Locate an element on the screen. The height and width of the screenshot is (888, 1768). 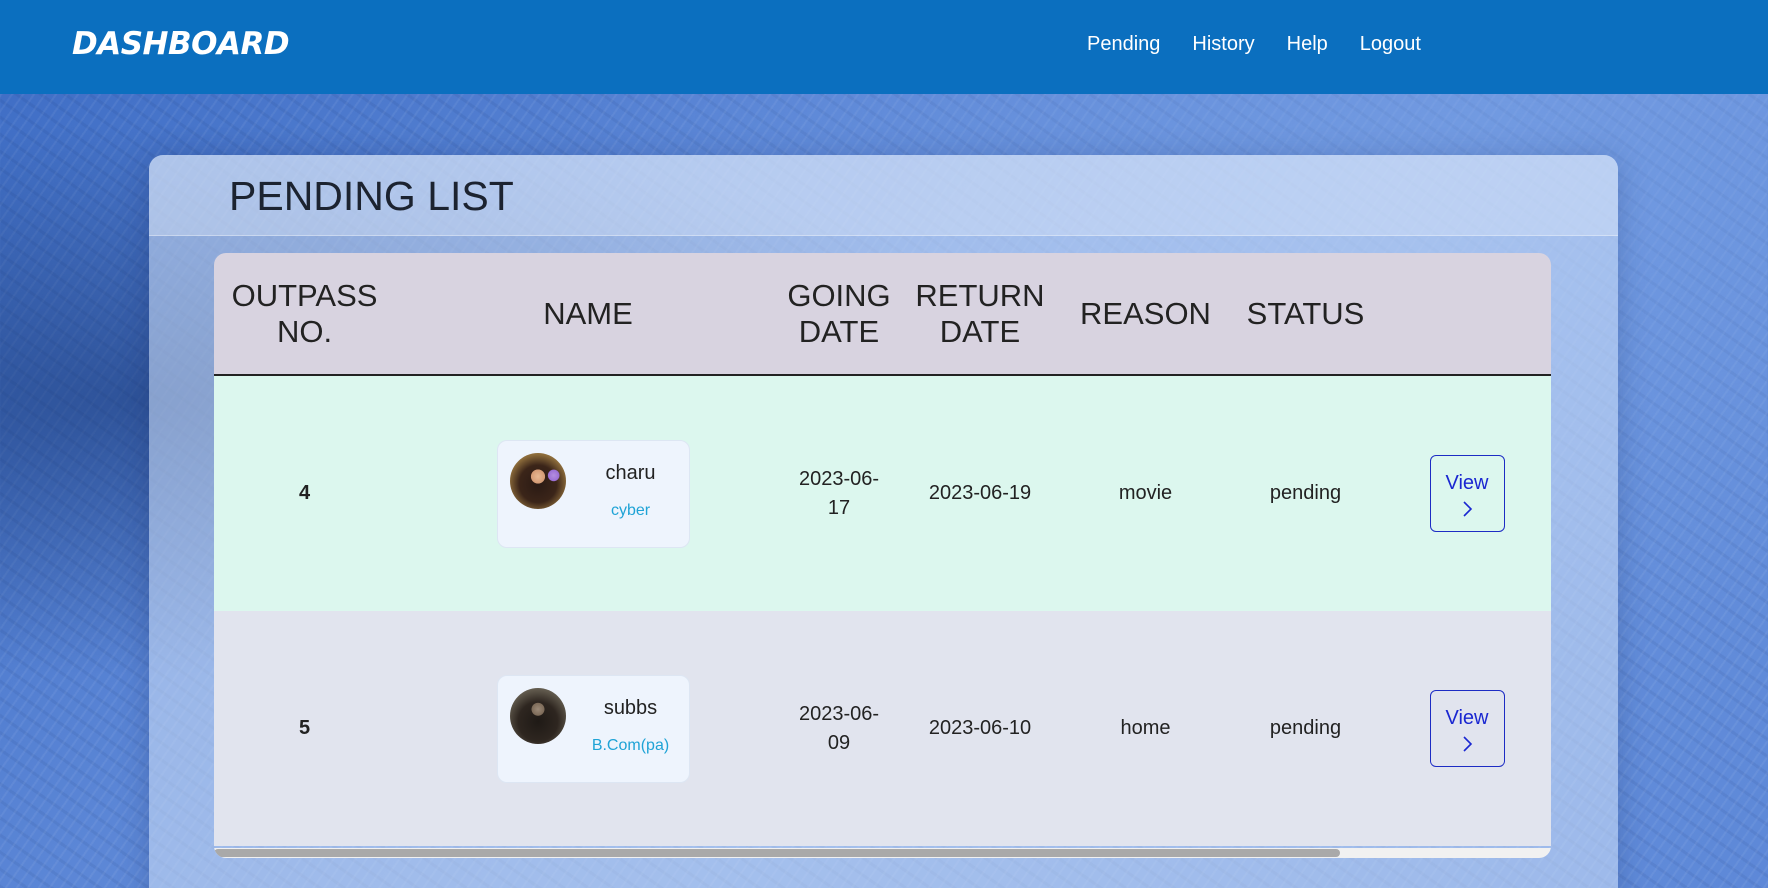
header-going-line1: GOING is located at coordinates (839, 295).